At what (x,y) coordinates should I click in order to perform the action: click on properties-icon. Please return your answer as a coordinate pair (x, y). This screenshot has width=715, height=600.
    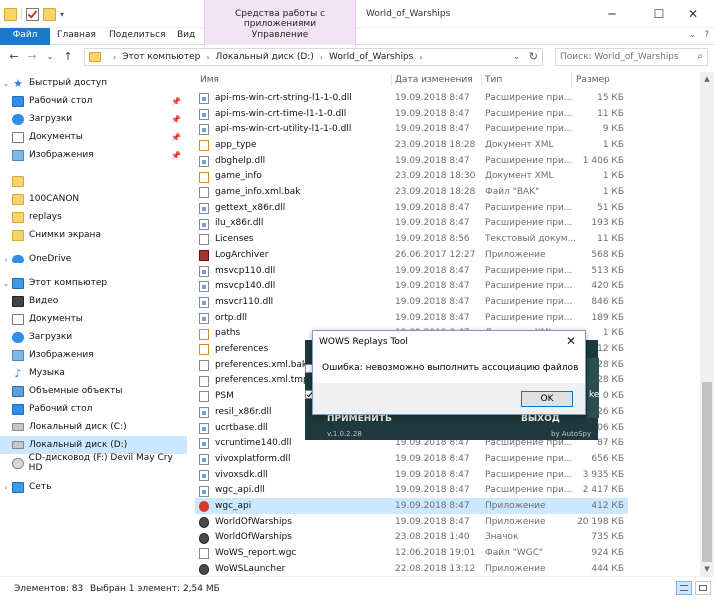
    Looking at the image, I should click on (32, 14).